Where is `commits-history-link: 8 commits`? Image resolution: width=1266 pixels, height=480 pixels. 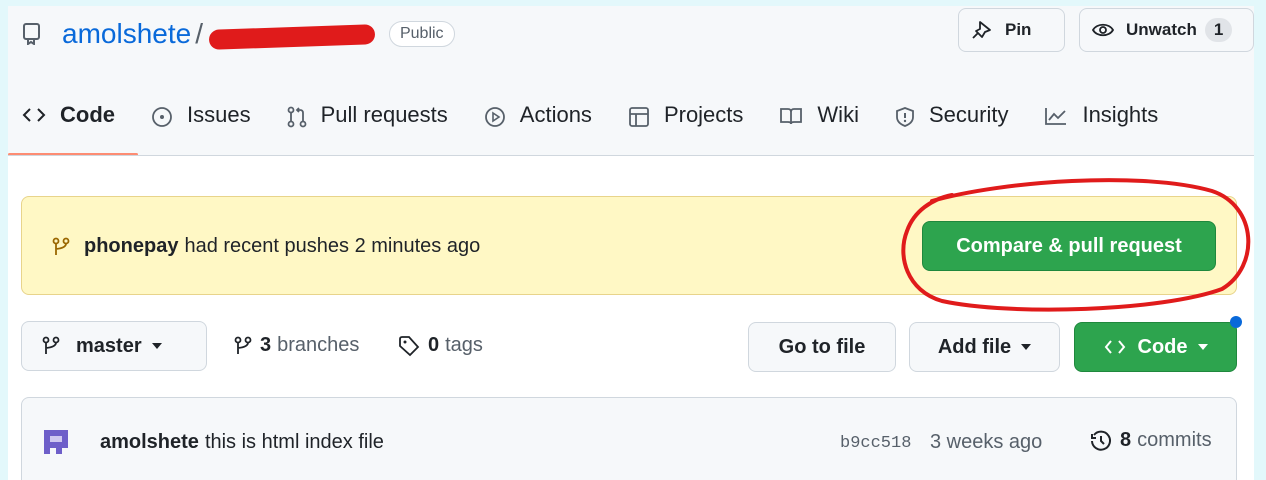 commits-history-link: 8 commits is located at coordinates (1151, 440).